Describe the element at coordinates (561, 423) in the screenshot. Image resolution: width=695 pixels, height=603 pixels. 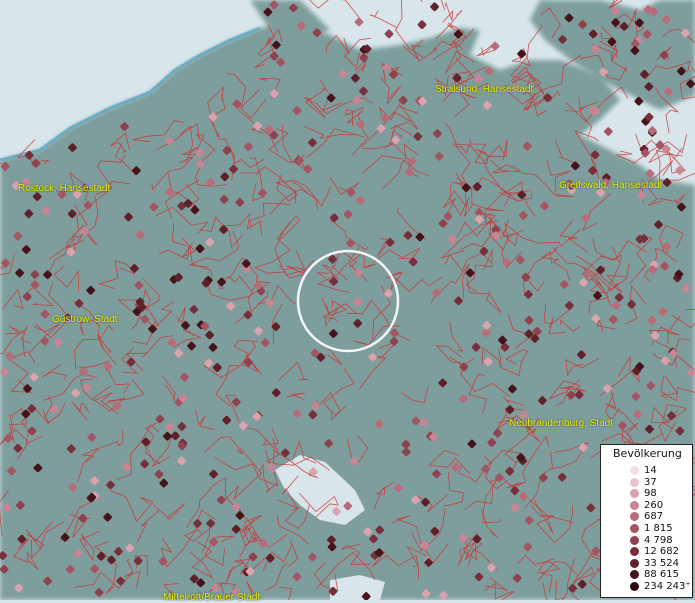
I see `city-label-neubrandenburg: Neubrandenburg, Stadt` at that location.